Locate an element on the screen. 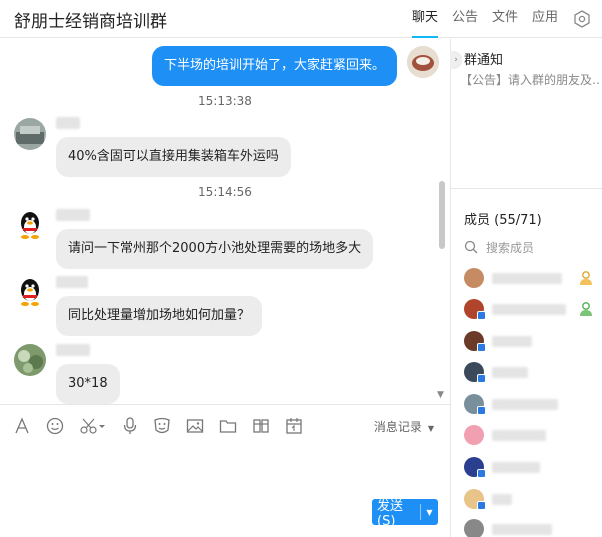  timestamp: 15:13:38 is located at coordinates (225, 101).